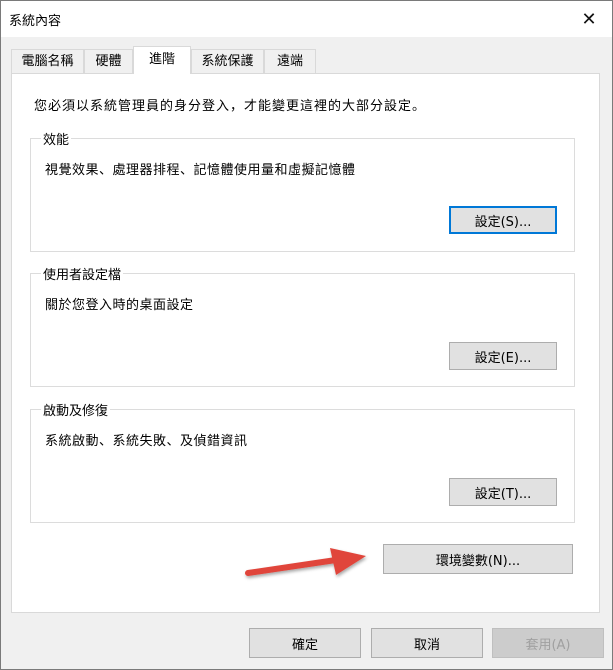  Describe the element at coordinates (76, 409) in the screenshot. I see `startup-recovery-legend: 啟動及修復` at that location.